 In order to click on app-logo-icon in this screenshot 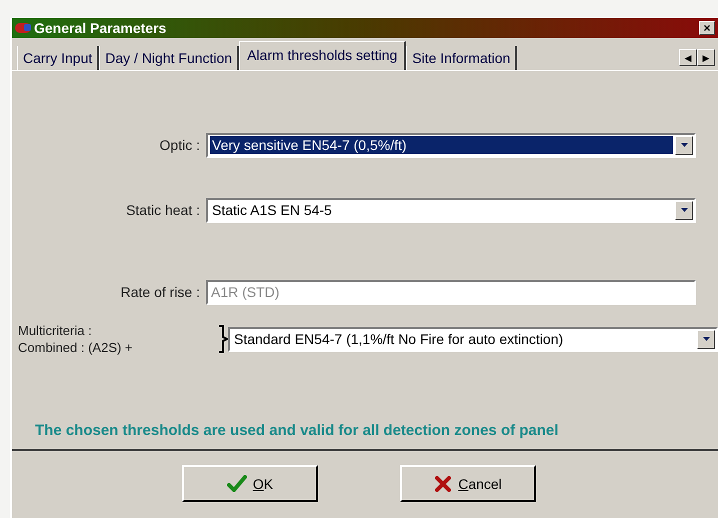, I will do `click(23, 28)`.